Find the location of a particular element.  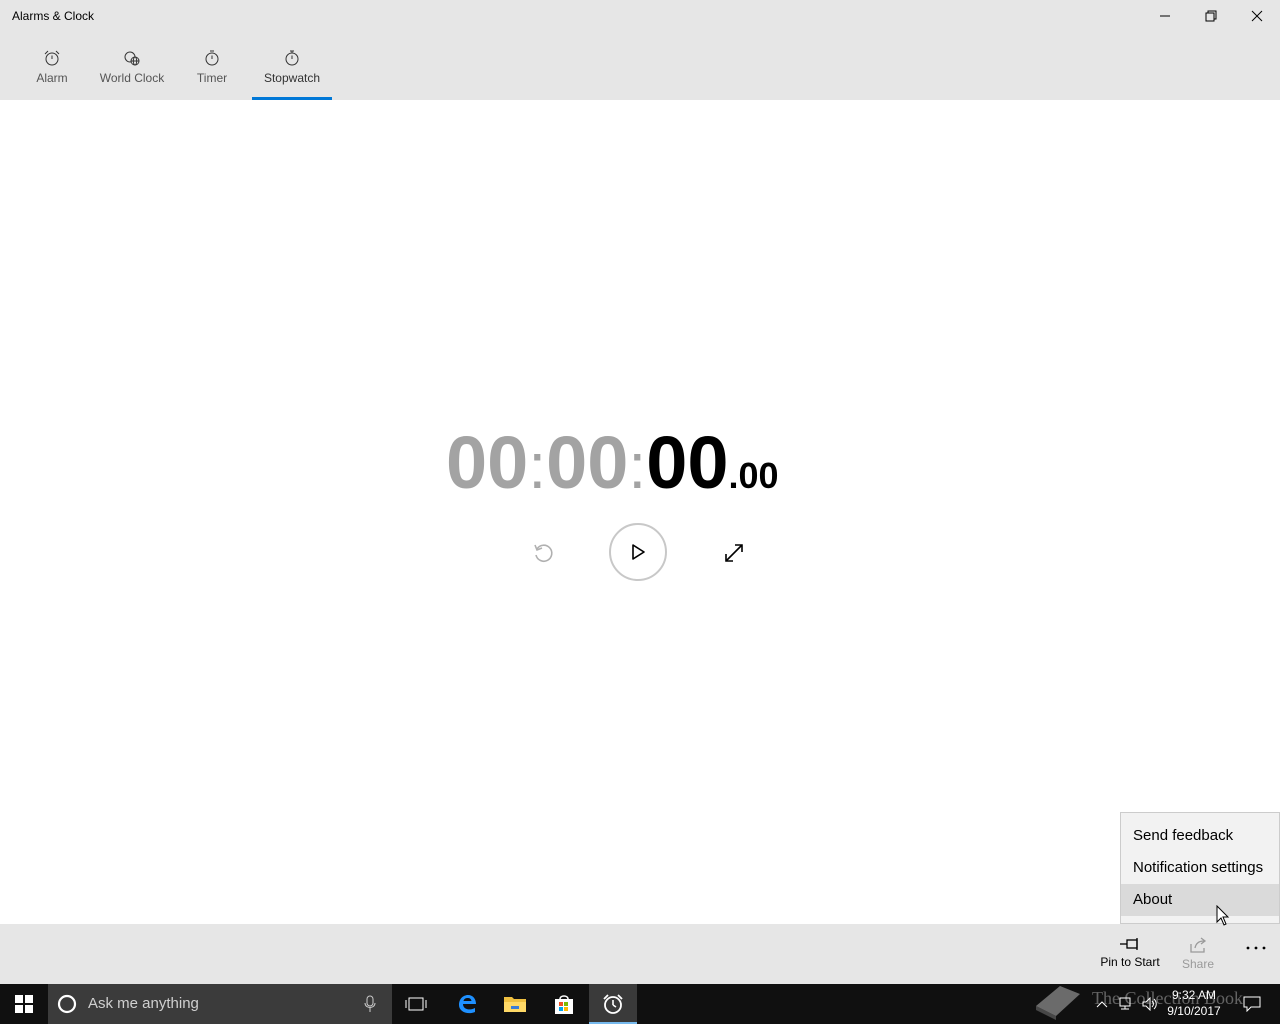

minimize-icon is located at coordinates (1165, 16).